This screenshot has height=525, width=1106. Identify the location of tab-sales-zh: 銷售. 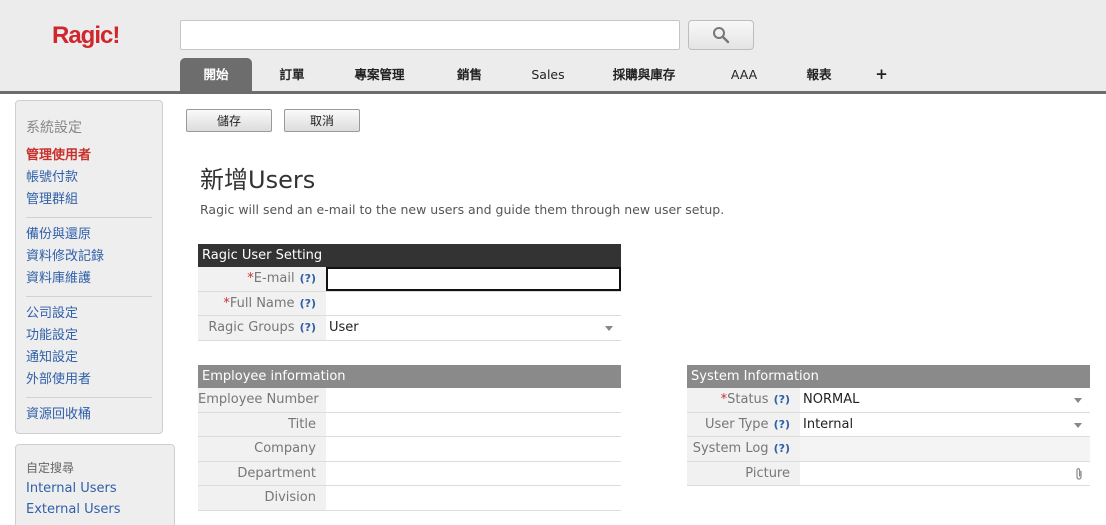
(469, 74).